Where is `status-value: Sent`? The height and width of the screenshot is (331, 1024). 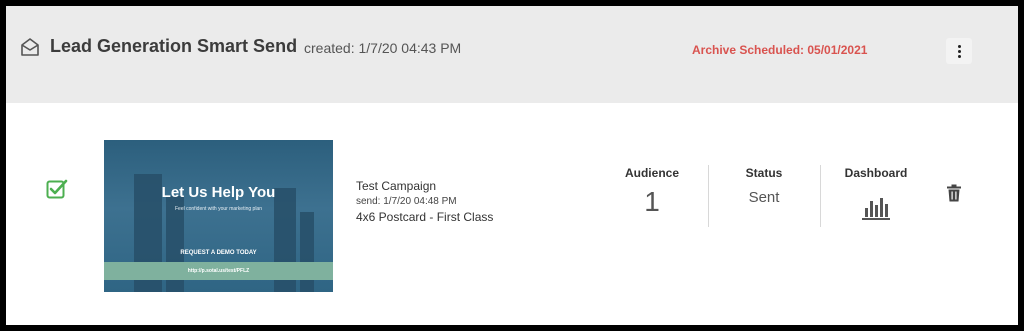 status-value: Sent is located at coordinates (764, 197).